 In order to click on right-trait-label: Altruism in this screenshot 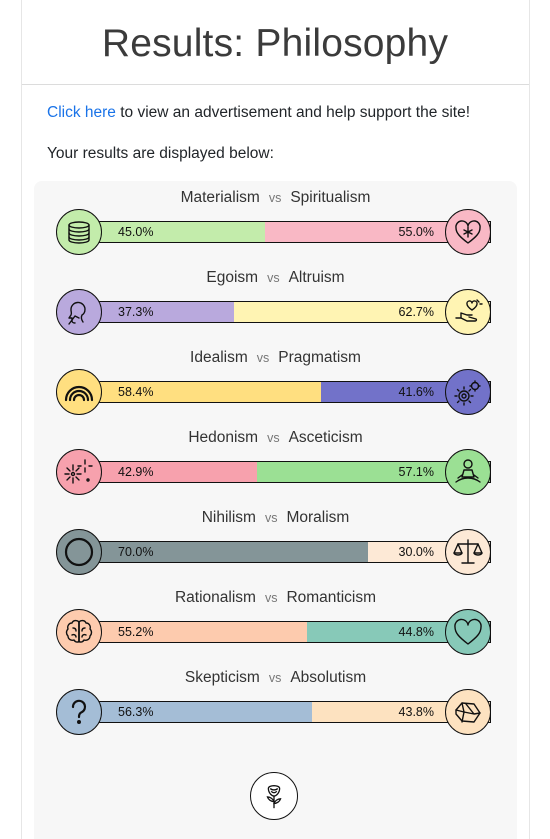, I will do `click(316, 277)`.